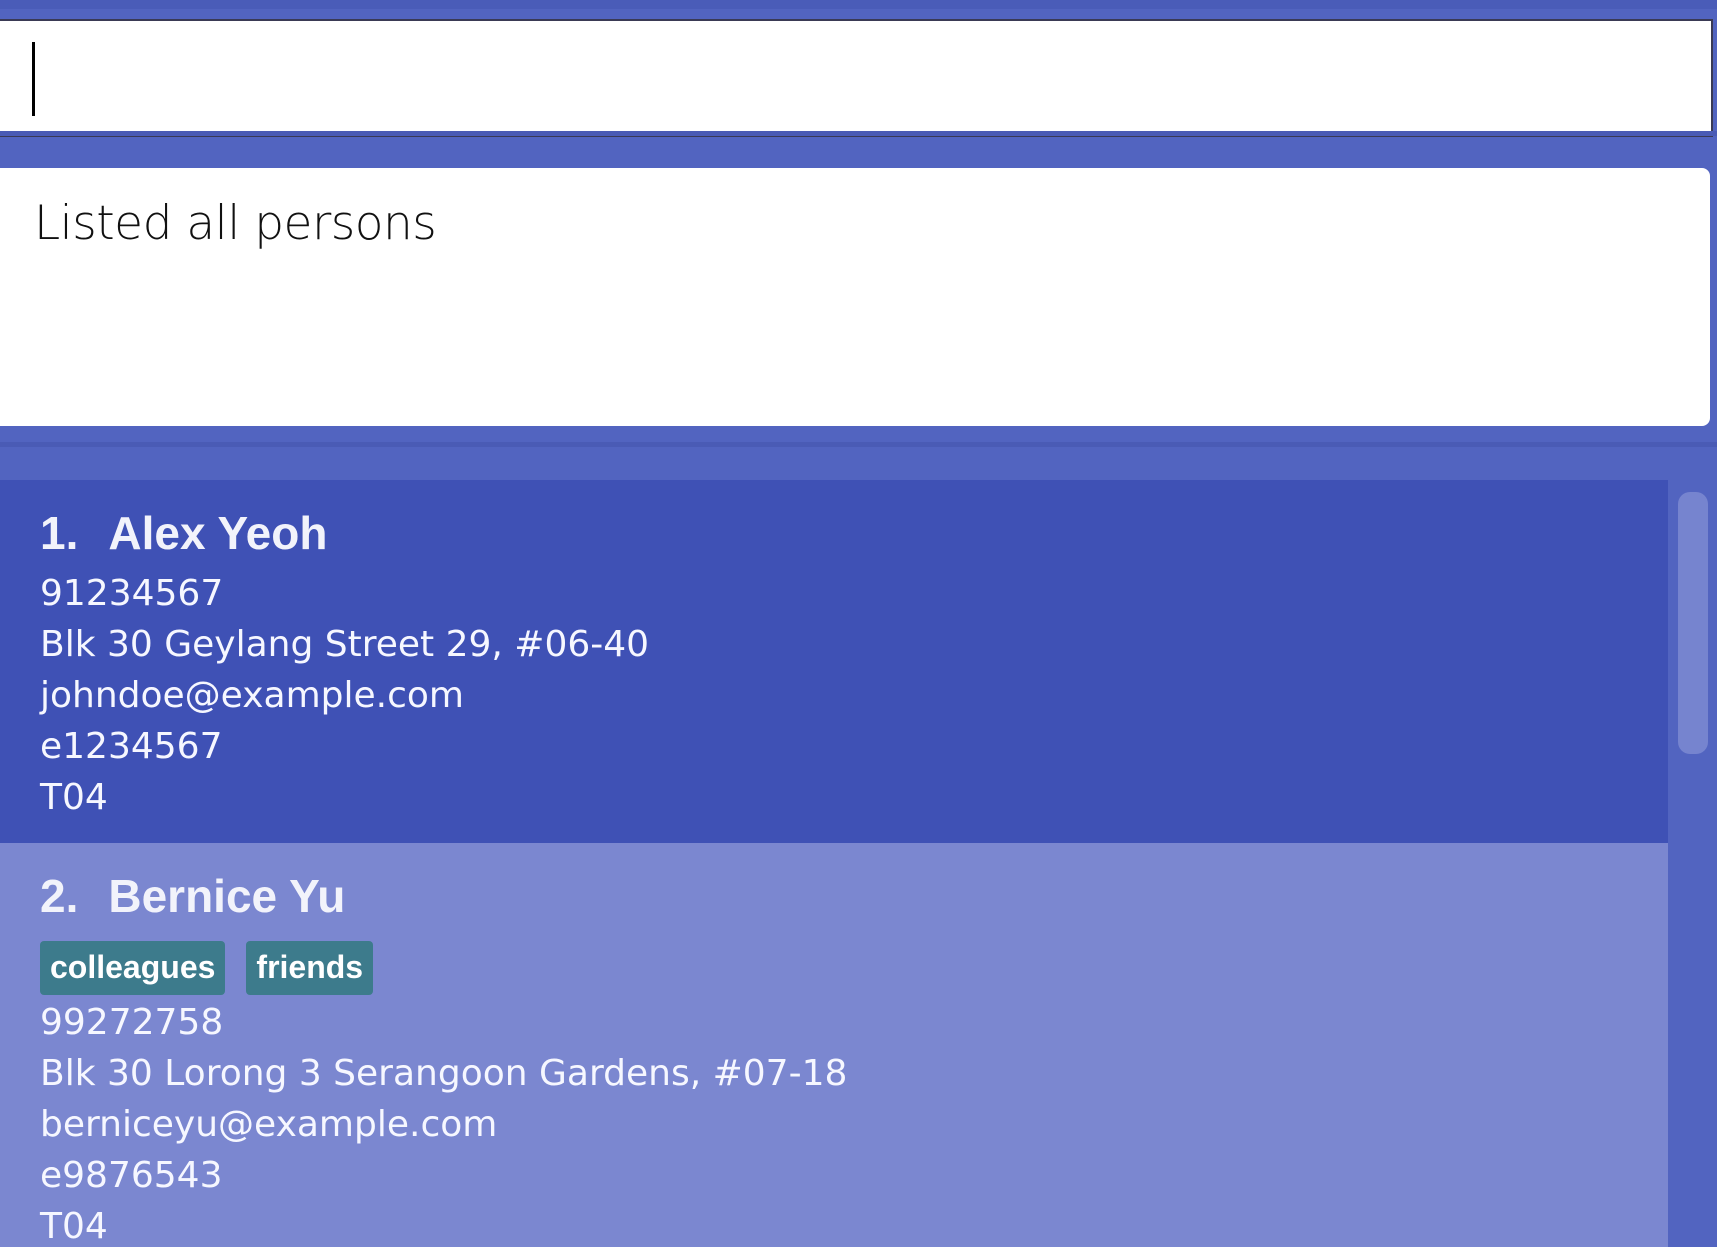 The width and height of the screenshot is (1717, 1247). I want to click on scrollbar-thumb, so click(1693, 623).